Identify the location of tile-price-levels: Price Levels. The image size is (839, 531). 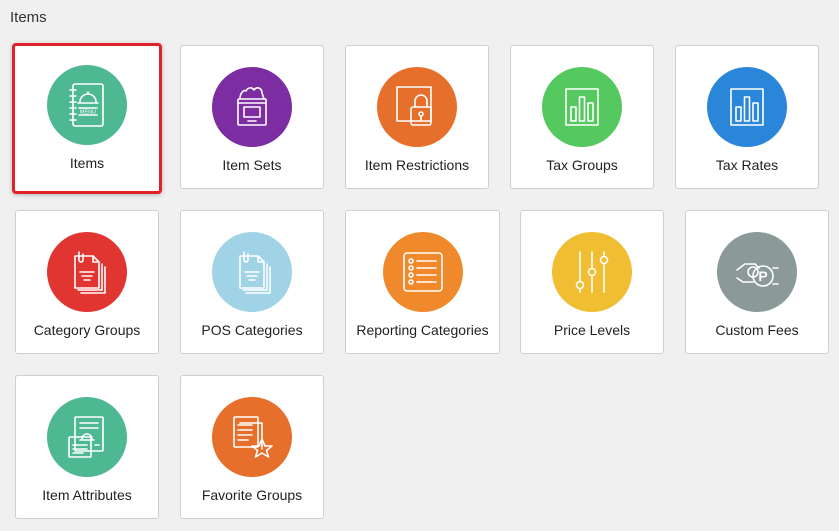
(592, 282).